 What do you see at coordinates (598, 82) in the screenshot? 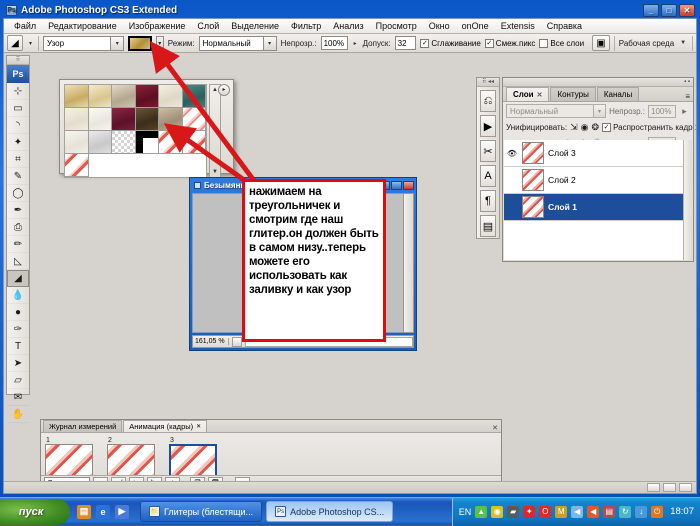
I see `panel-grip: ▪ ▪` at bounding box center [598, 82].